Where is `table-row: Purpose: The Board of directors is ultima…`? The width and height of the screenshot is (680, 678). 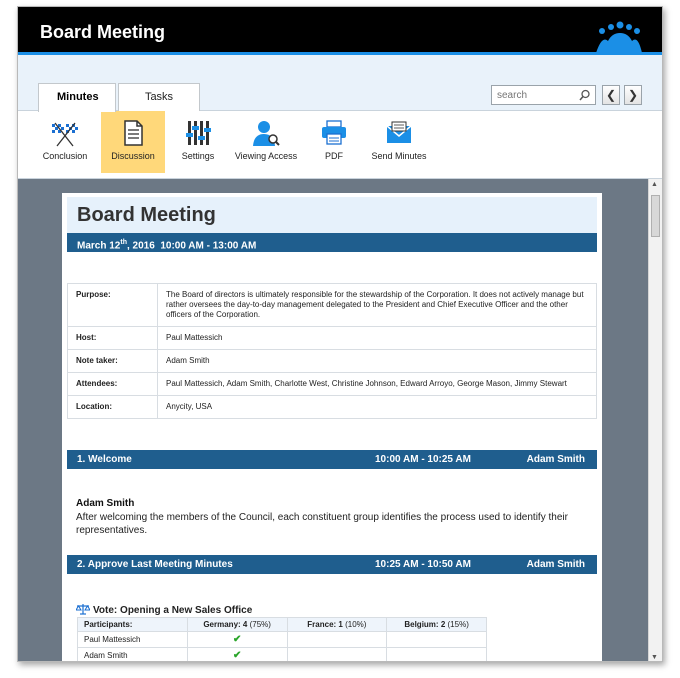 table-row: Purpose: The Board of directors is ultima… is located at coordinates (332, 305).